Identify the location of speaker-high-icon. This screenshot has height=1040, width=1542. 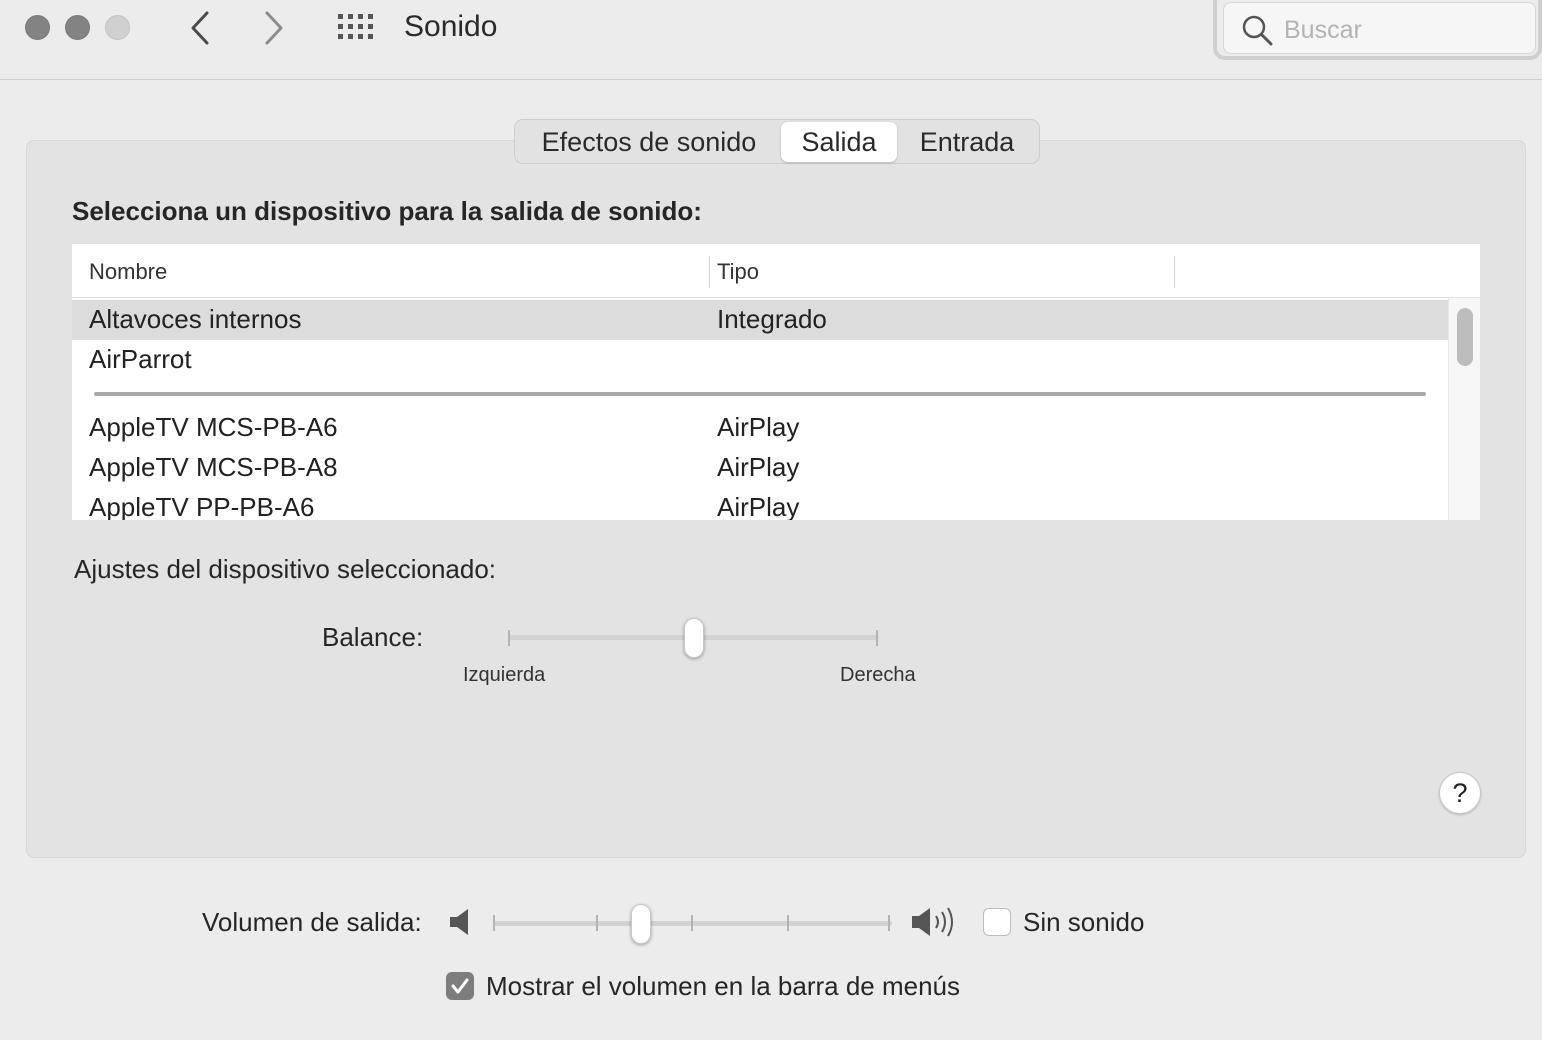
(932, 922).